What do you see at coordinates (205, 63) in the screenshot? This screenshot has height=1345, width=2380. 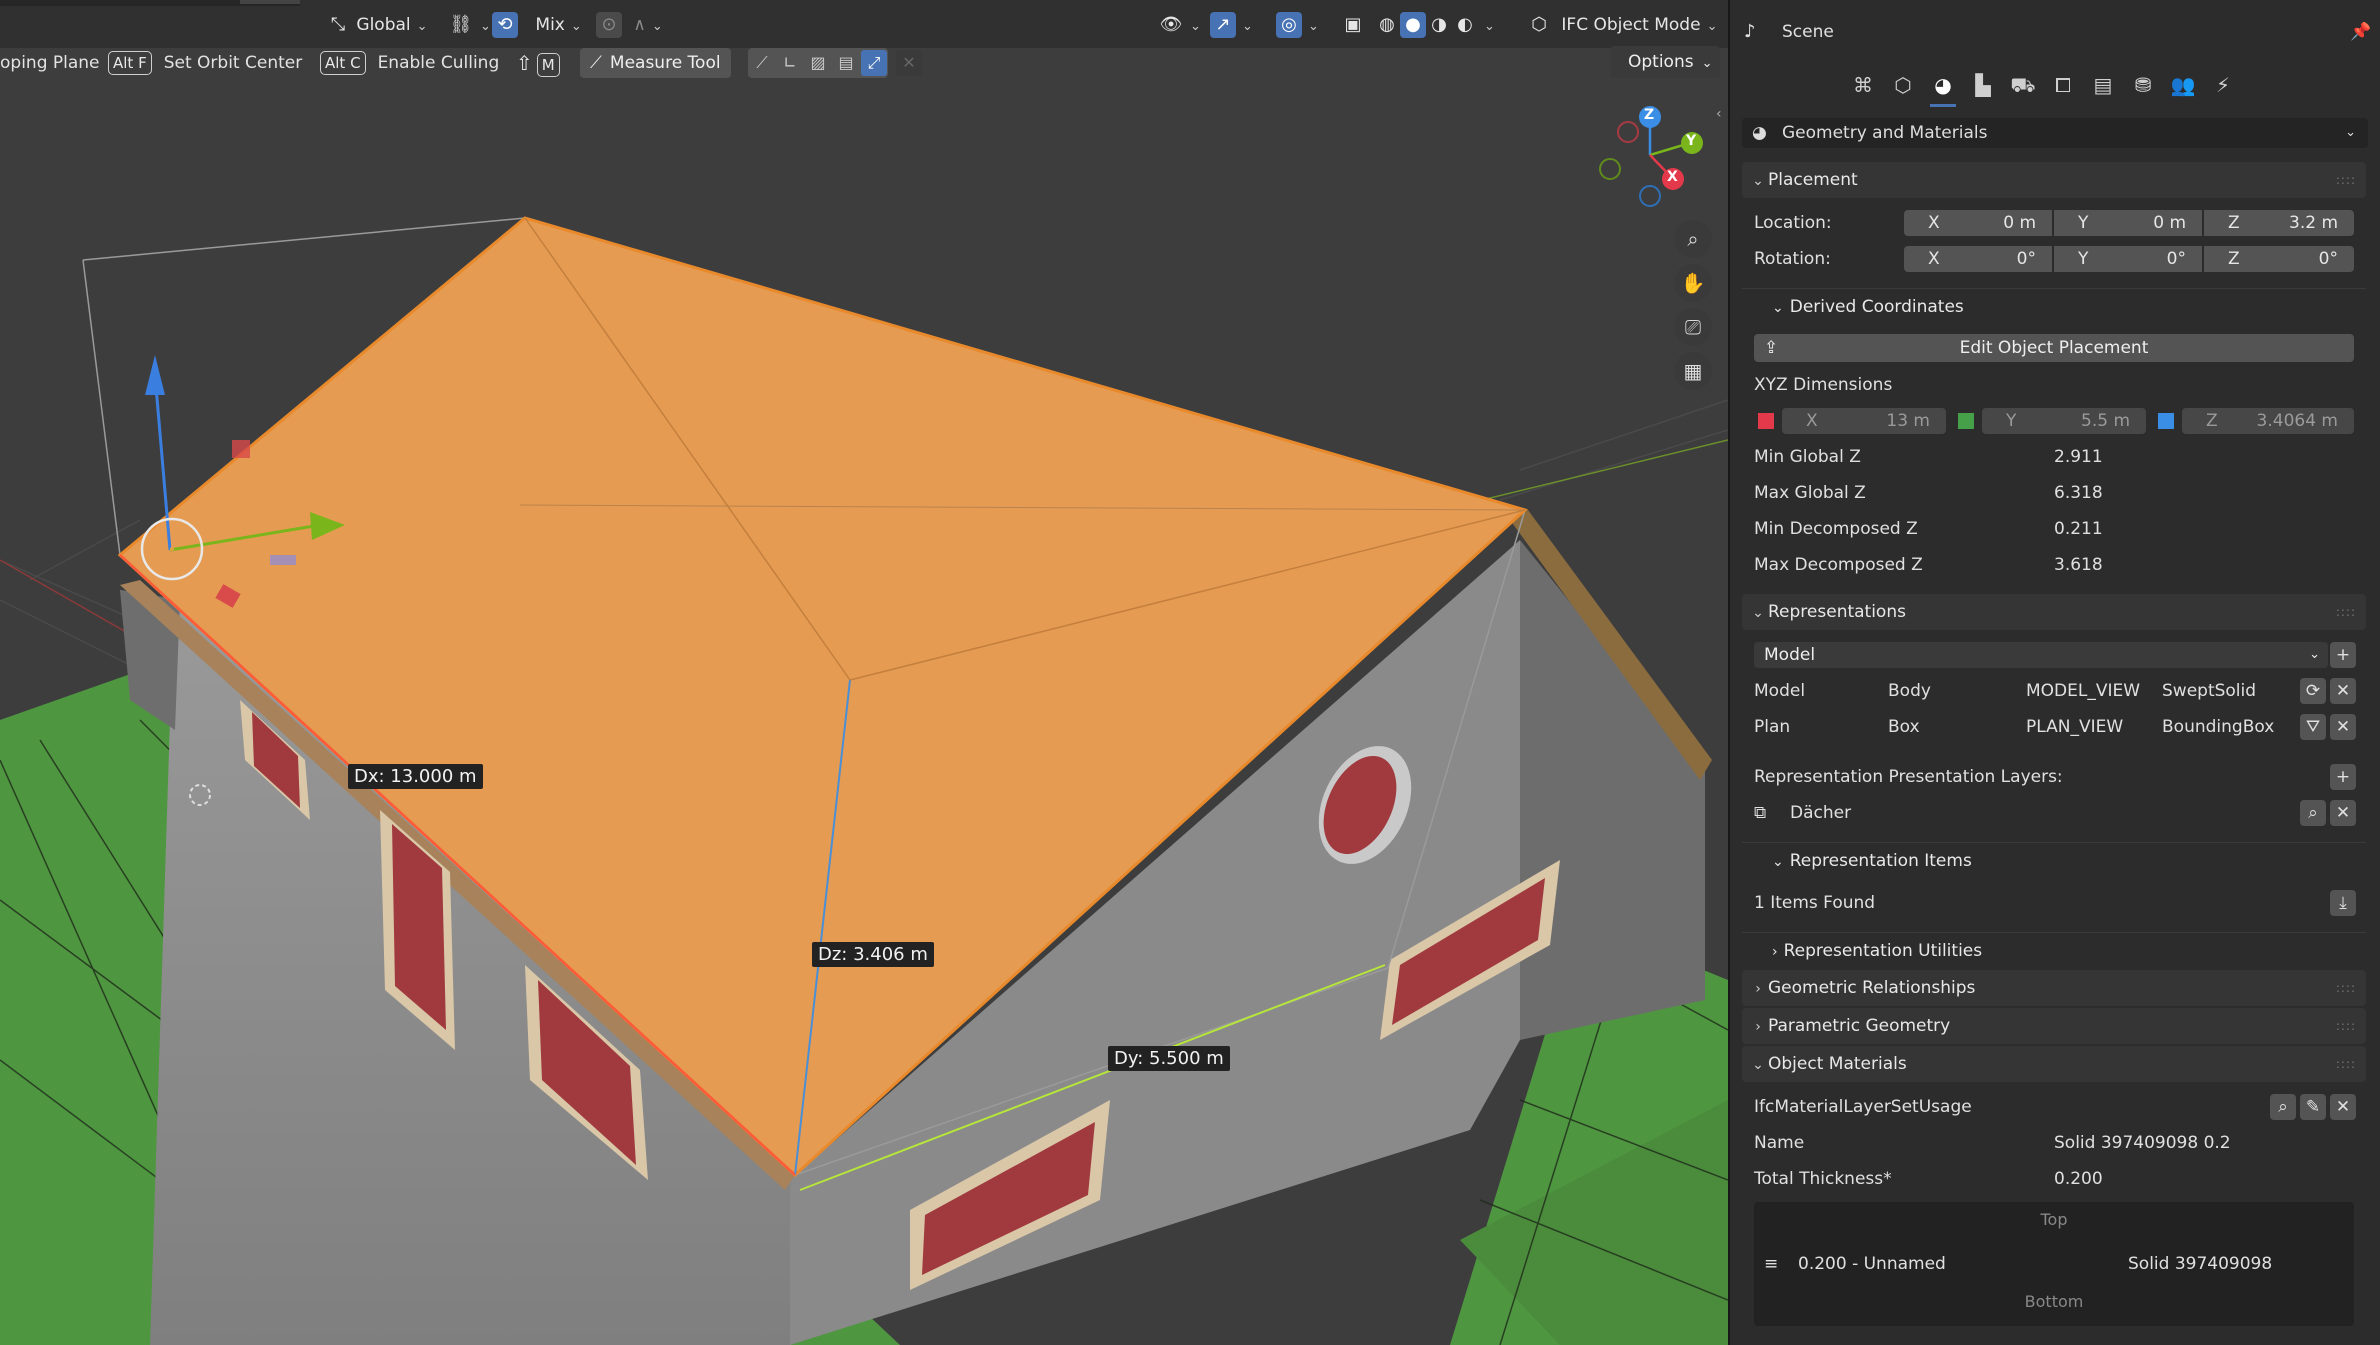 I see `orbit-center-tool: Alt F Set Orbit Center` at bounding box center [205, 63].